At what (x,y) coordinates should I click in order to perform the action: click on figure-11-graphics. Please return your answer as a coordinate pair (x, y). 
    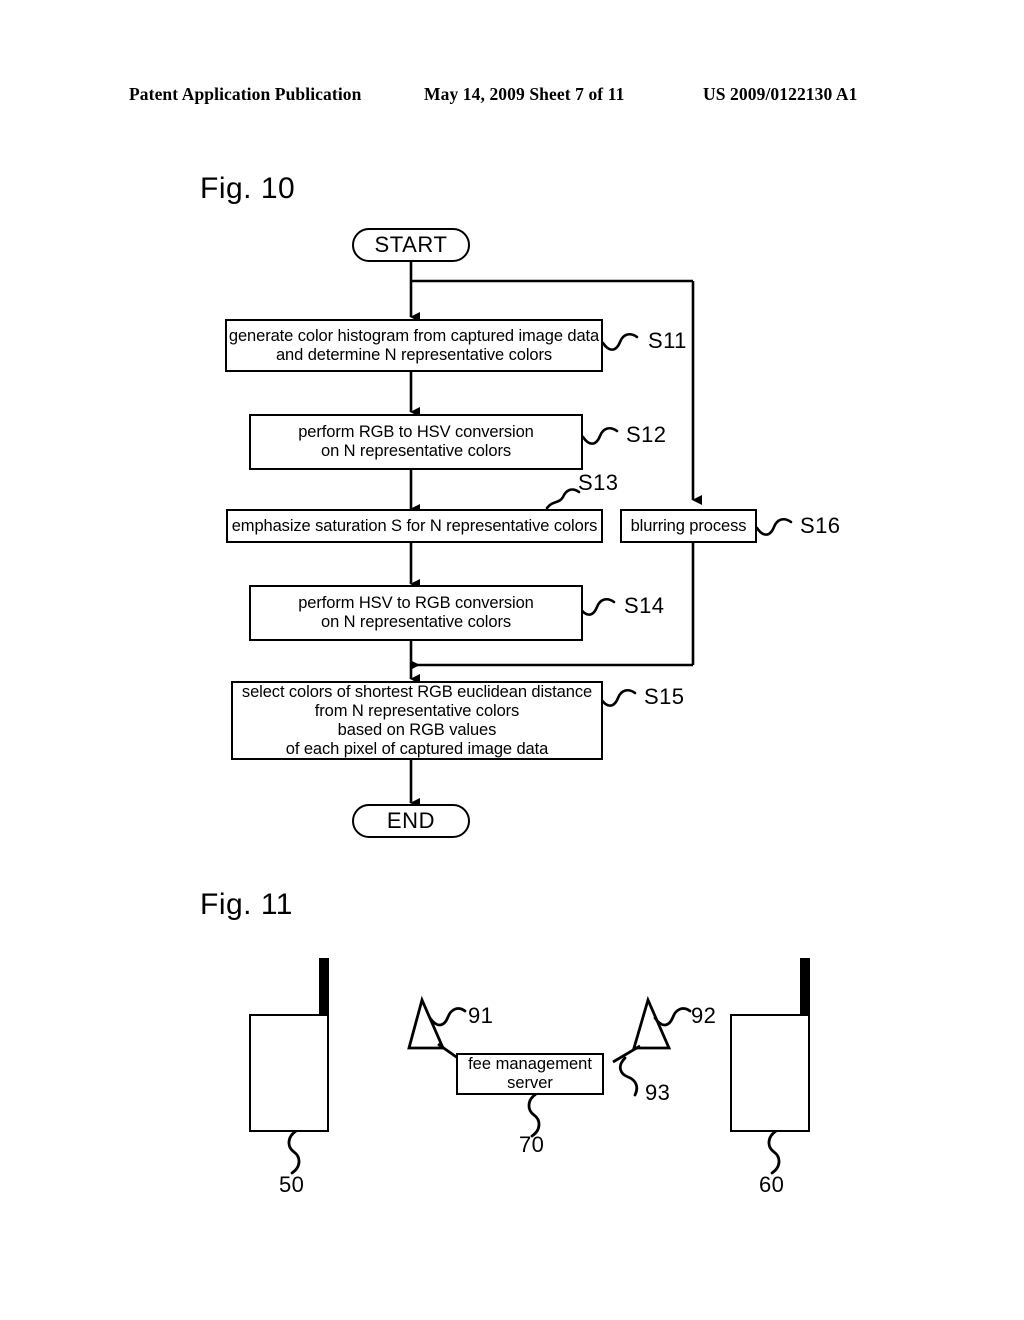
    Looking at the image, I should click on (534, 1085).